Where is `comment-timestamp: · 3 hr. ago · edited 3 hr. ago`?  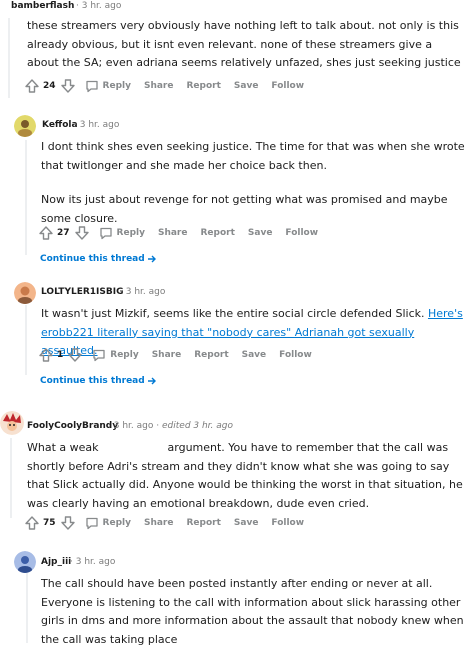
comment-timestamp: · 3 hr. ago · edited 3 hr. ago is located at coordinates (170, 426).